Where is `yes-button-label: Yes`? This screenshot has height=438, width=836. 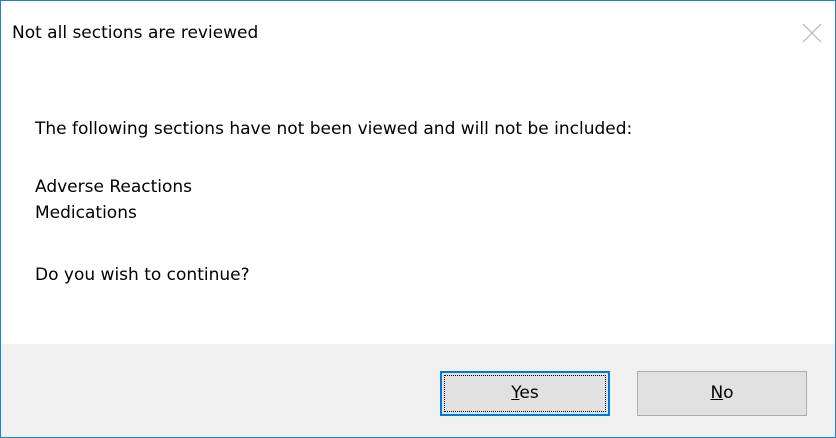 yes-button-label: Yes is located at coordinates (524, 393).